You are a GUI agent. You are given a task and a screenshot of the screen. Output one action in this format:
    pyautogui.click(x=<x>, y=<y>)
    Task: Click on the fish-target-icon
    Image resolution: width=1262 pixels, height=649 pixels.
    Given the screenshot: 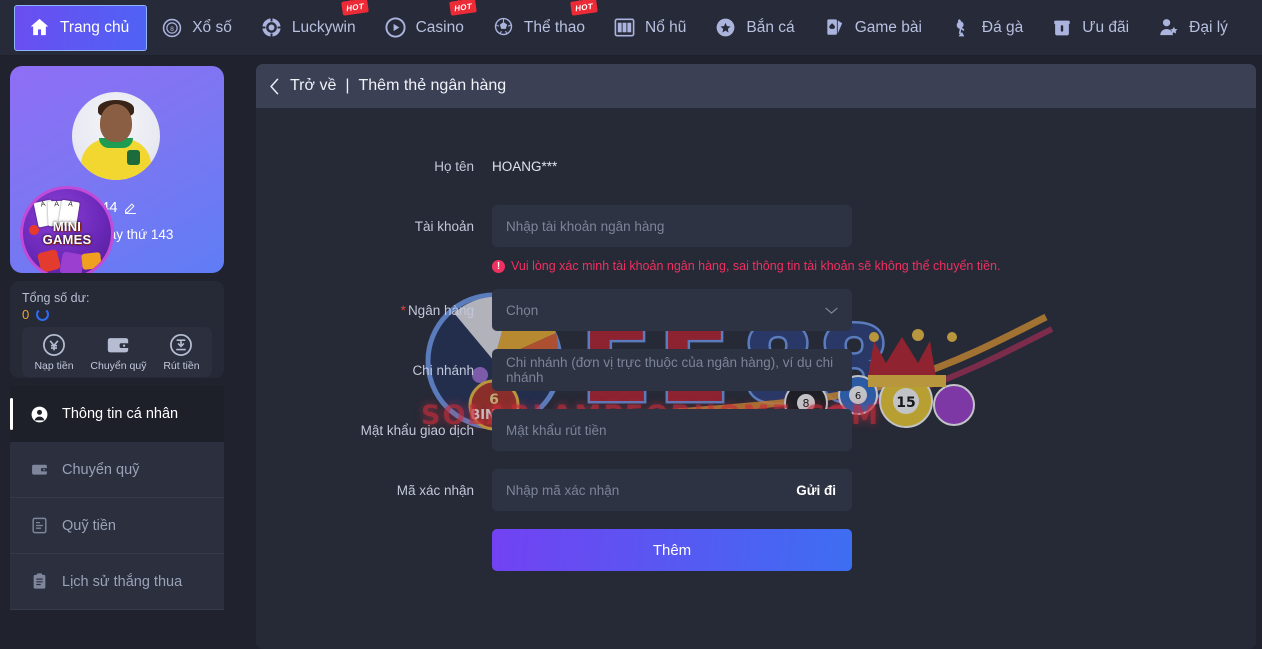 What is the action you would take?
    pyautogui.click(x=726, y=27)
    